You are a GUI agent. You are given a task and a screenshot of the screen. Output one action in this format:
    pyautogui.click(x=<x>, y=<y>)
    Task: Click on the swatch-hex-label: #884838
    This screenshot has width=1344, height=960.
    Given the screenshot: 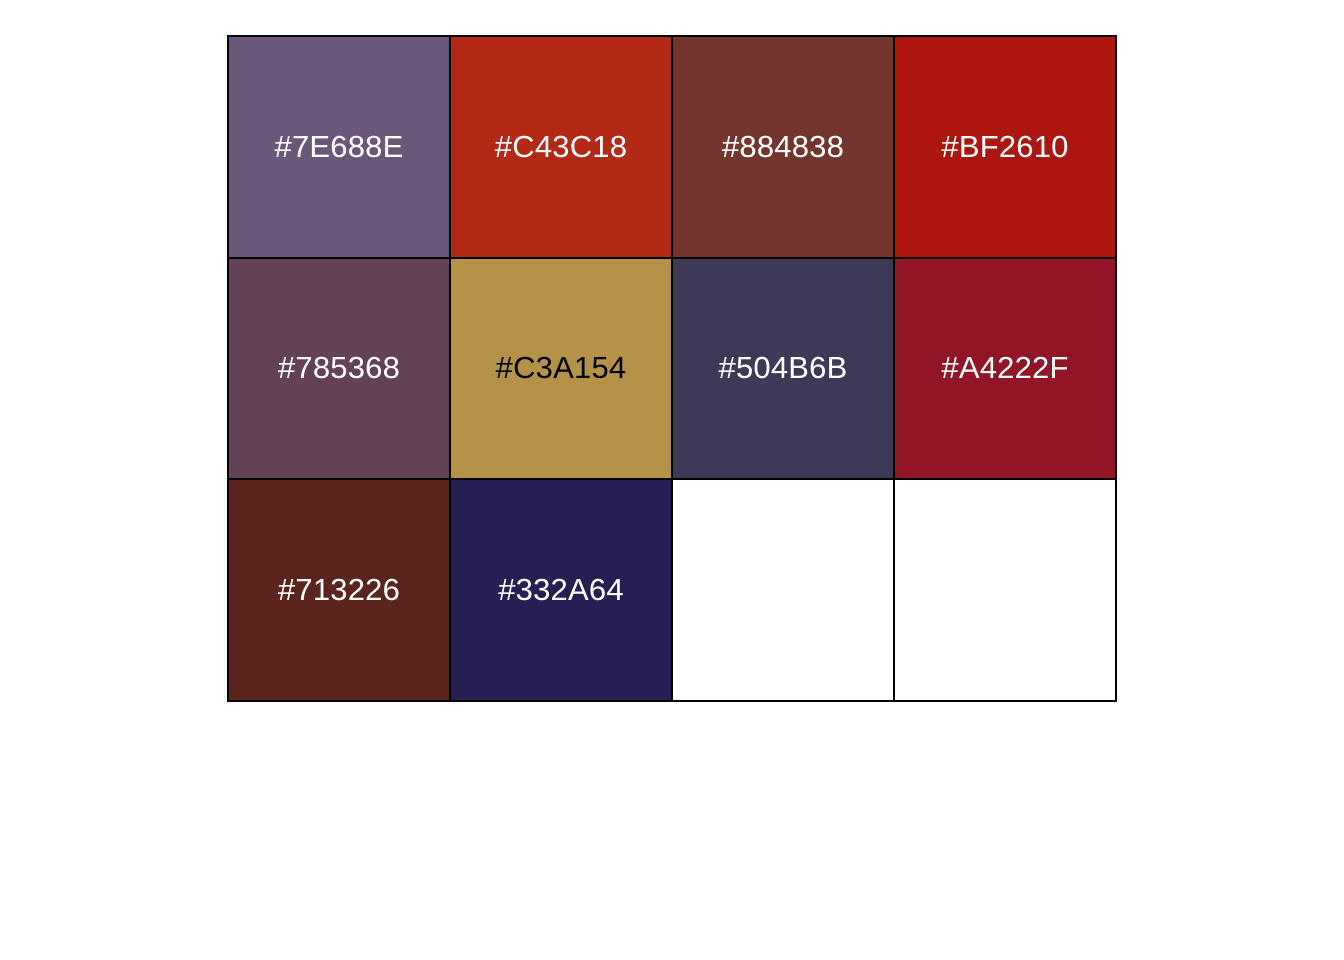 What is the action you would take?
    pyautogui.click(x=783, y=146)
    